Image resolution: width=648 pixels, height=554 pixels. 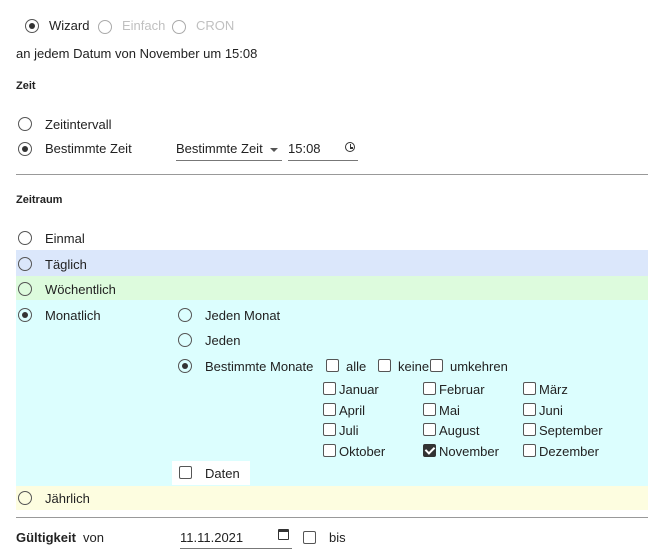 I want to click on month-label-november: November, so click(x=469, y=451).